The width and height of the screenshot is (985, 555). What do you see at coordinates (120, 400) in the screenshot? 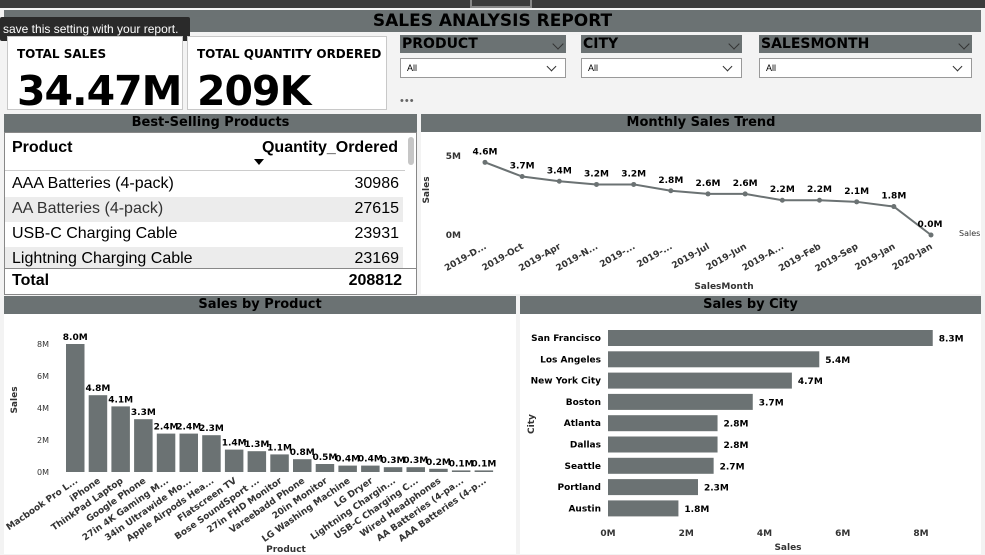
I see `data-label: 4.1M` at bounding box center [120, 400].